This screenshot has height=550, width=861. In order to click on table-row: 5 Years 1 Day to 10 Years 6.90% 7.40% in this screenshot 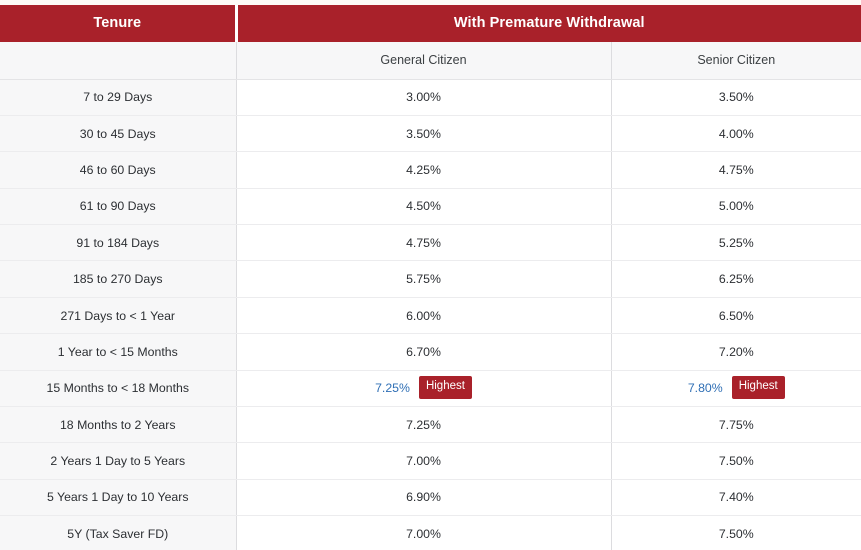, I will do `click(430, 498)`.